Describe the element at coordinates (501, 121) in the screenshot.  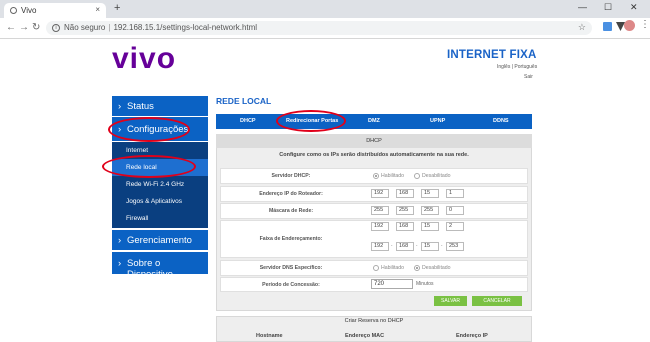
I see `tab-ddns: DDNS` at that location.